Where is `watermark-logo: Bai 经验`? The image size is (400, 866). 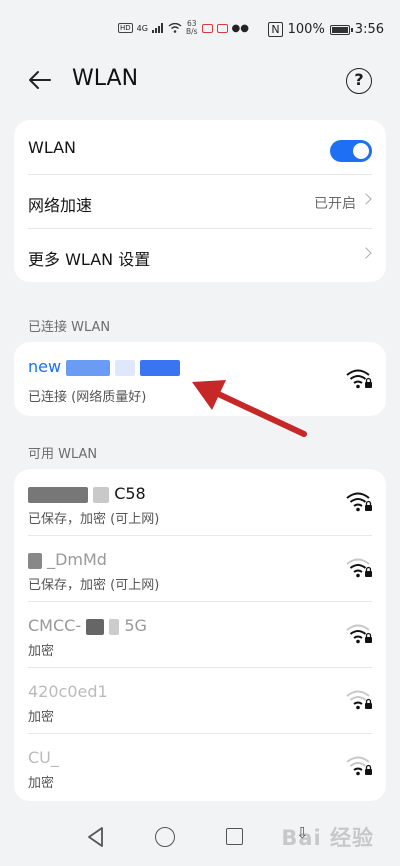
watermark-logo: Bai 经验 is located at coordinates (327, 838).